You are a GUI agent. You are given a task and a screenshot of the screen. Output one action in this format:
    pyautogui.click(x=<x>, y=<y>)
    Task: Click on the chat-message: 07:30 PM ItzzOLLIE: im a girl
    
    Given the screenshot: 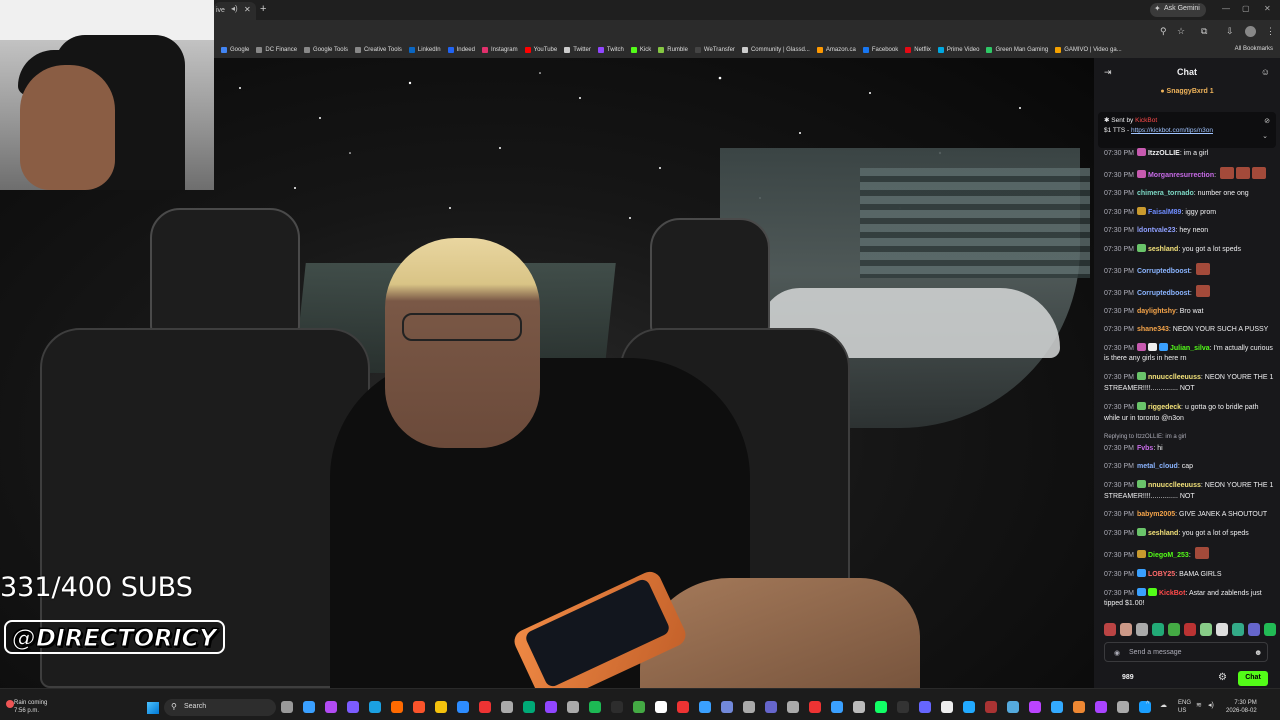 What is the action you would take?
    pyautogui.click(x=1190, y=154)
    